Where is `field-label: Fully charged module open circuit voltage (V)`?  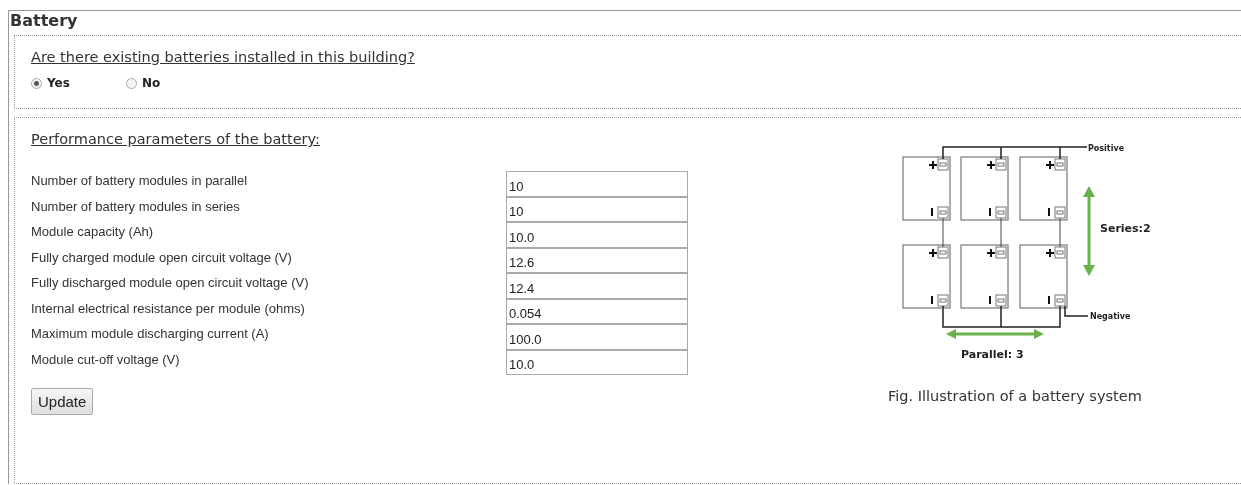 field-label: Fully charged module open circuit voltage (V) is located at coordinates (162, 257).